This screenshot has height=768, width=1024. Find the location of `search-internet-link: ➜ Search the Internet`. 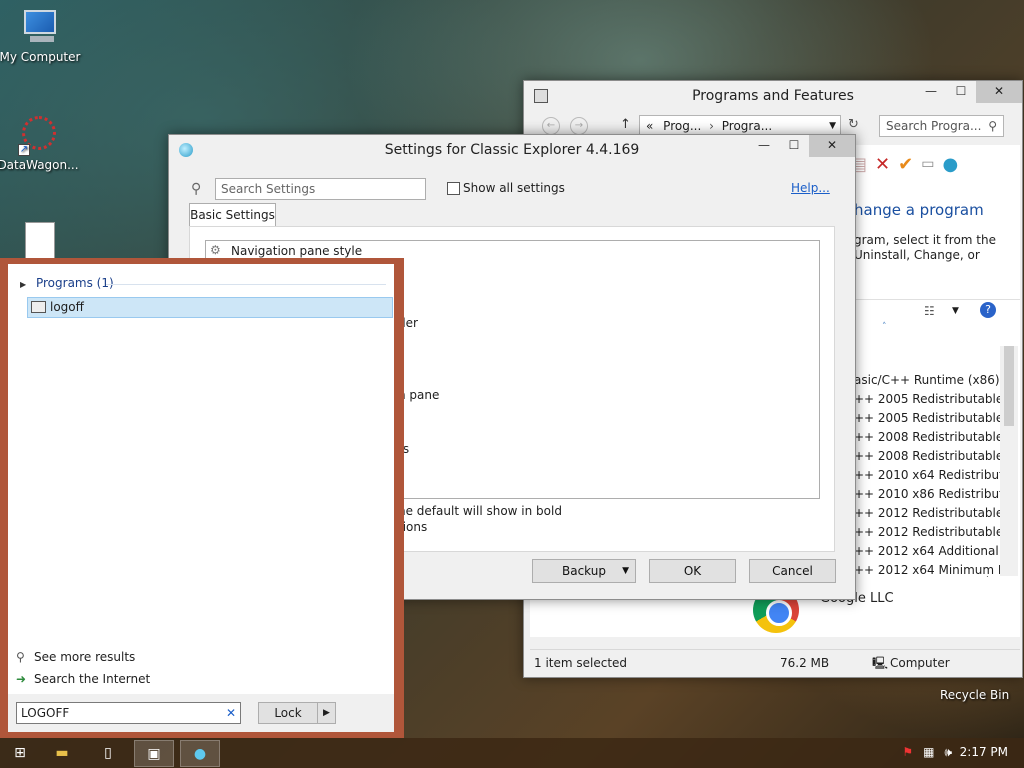

search-internet-link: ➜ Search the Internet is located at coordinates (83, 679).